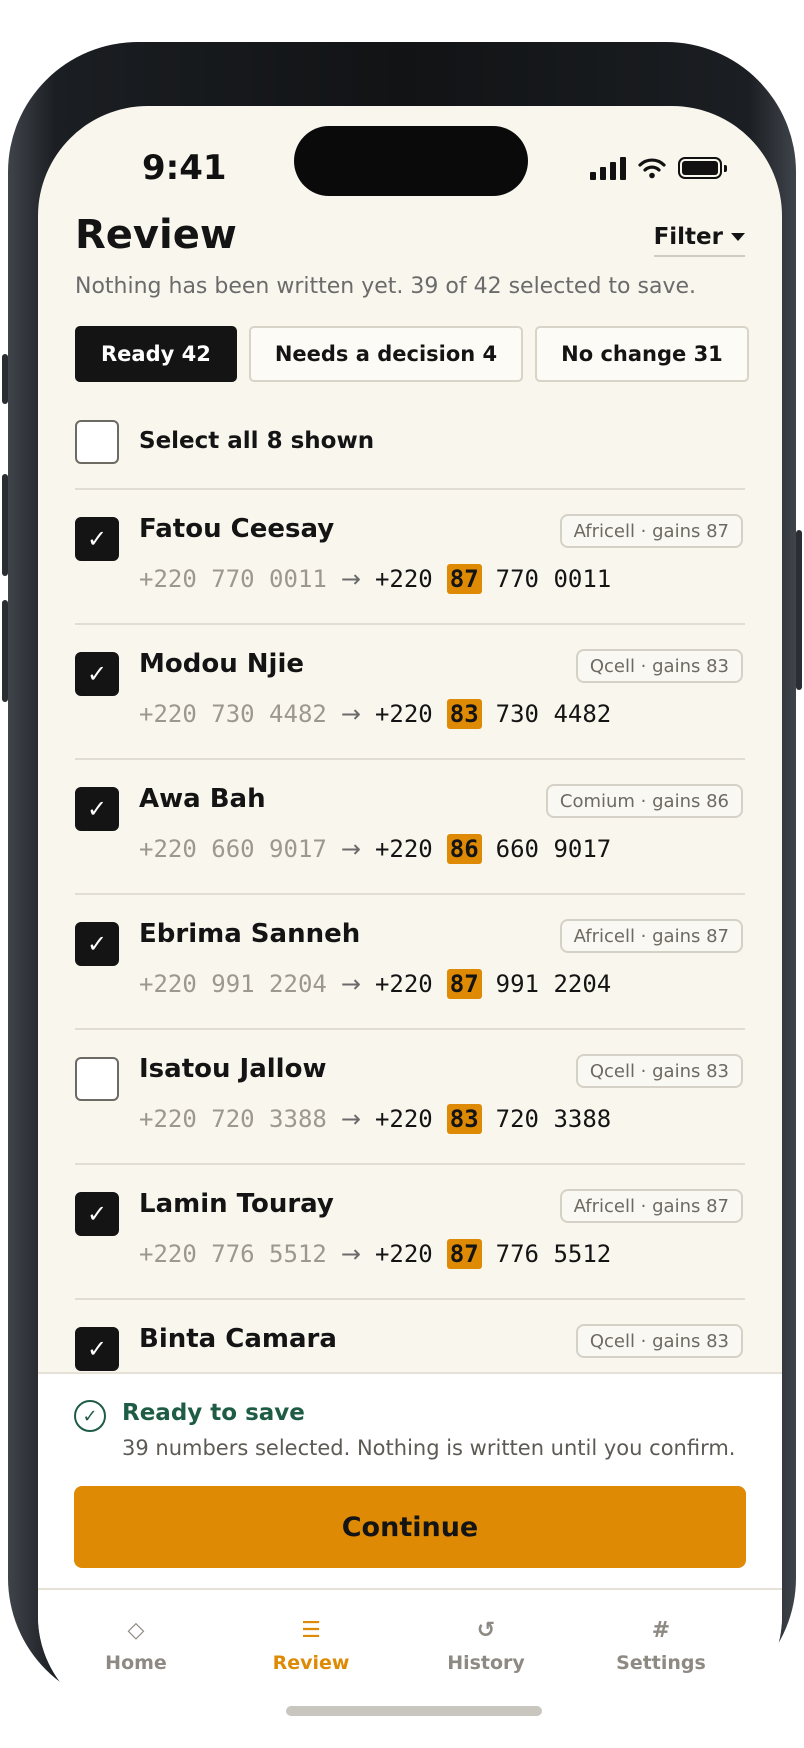 This screenshot has height=1748, width=804. I want to click on battery-icon, so click(702, 168).